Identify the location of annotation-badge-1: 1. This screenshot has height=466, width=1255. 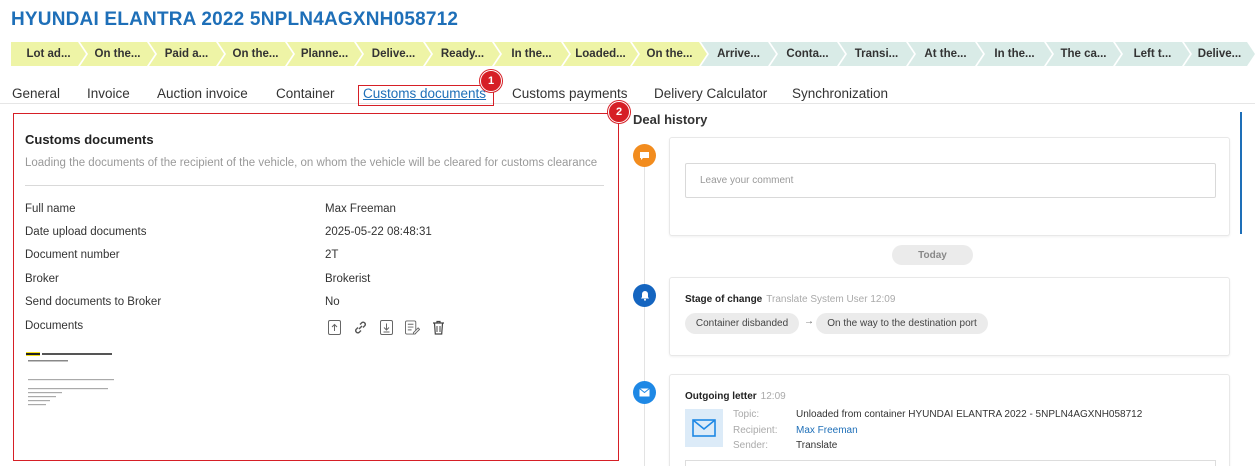
(491, 81).